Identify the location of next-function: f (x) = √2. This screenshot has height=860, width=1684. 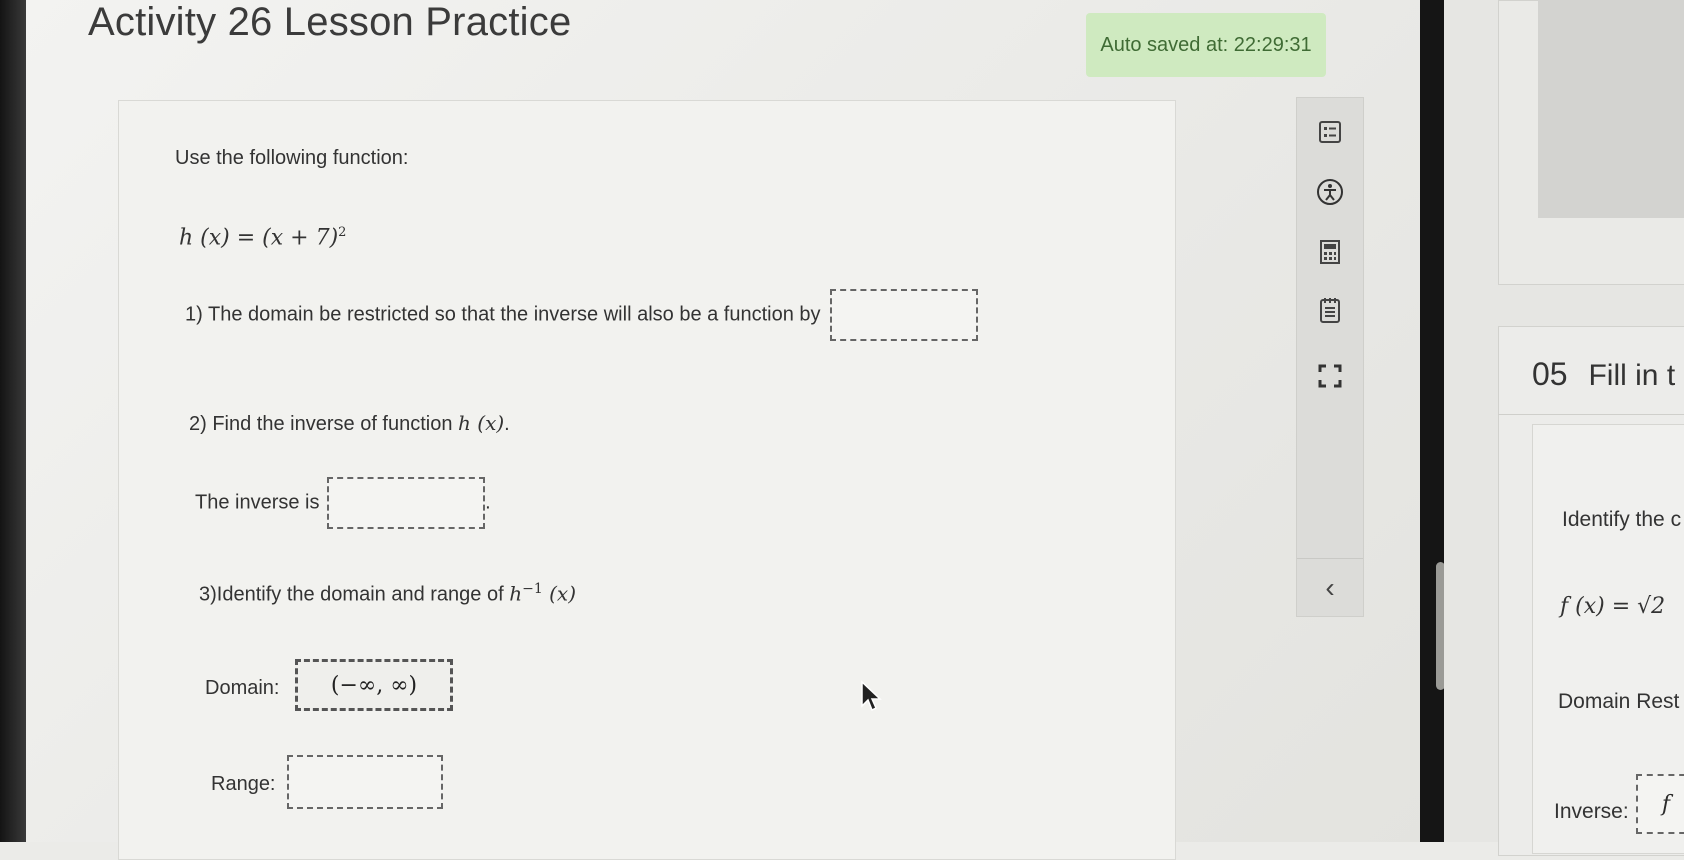
(1613, 606).